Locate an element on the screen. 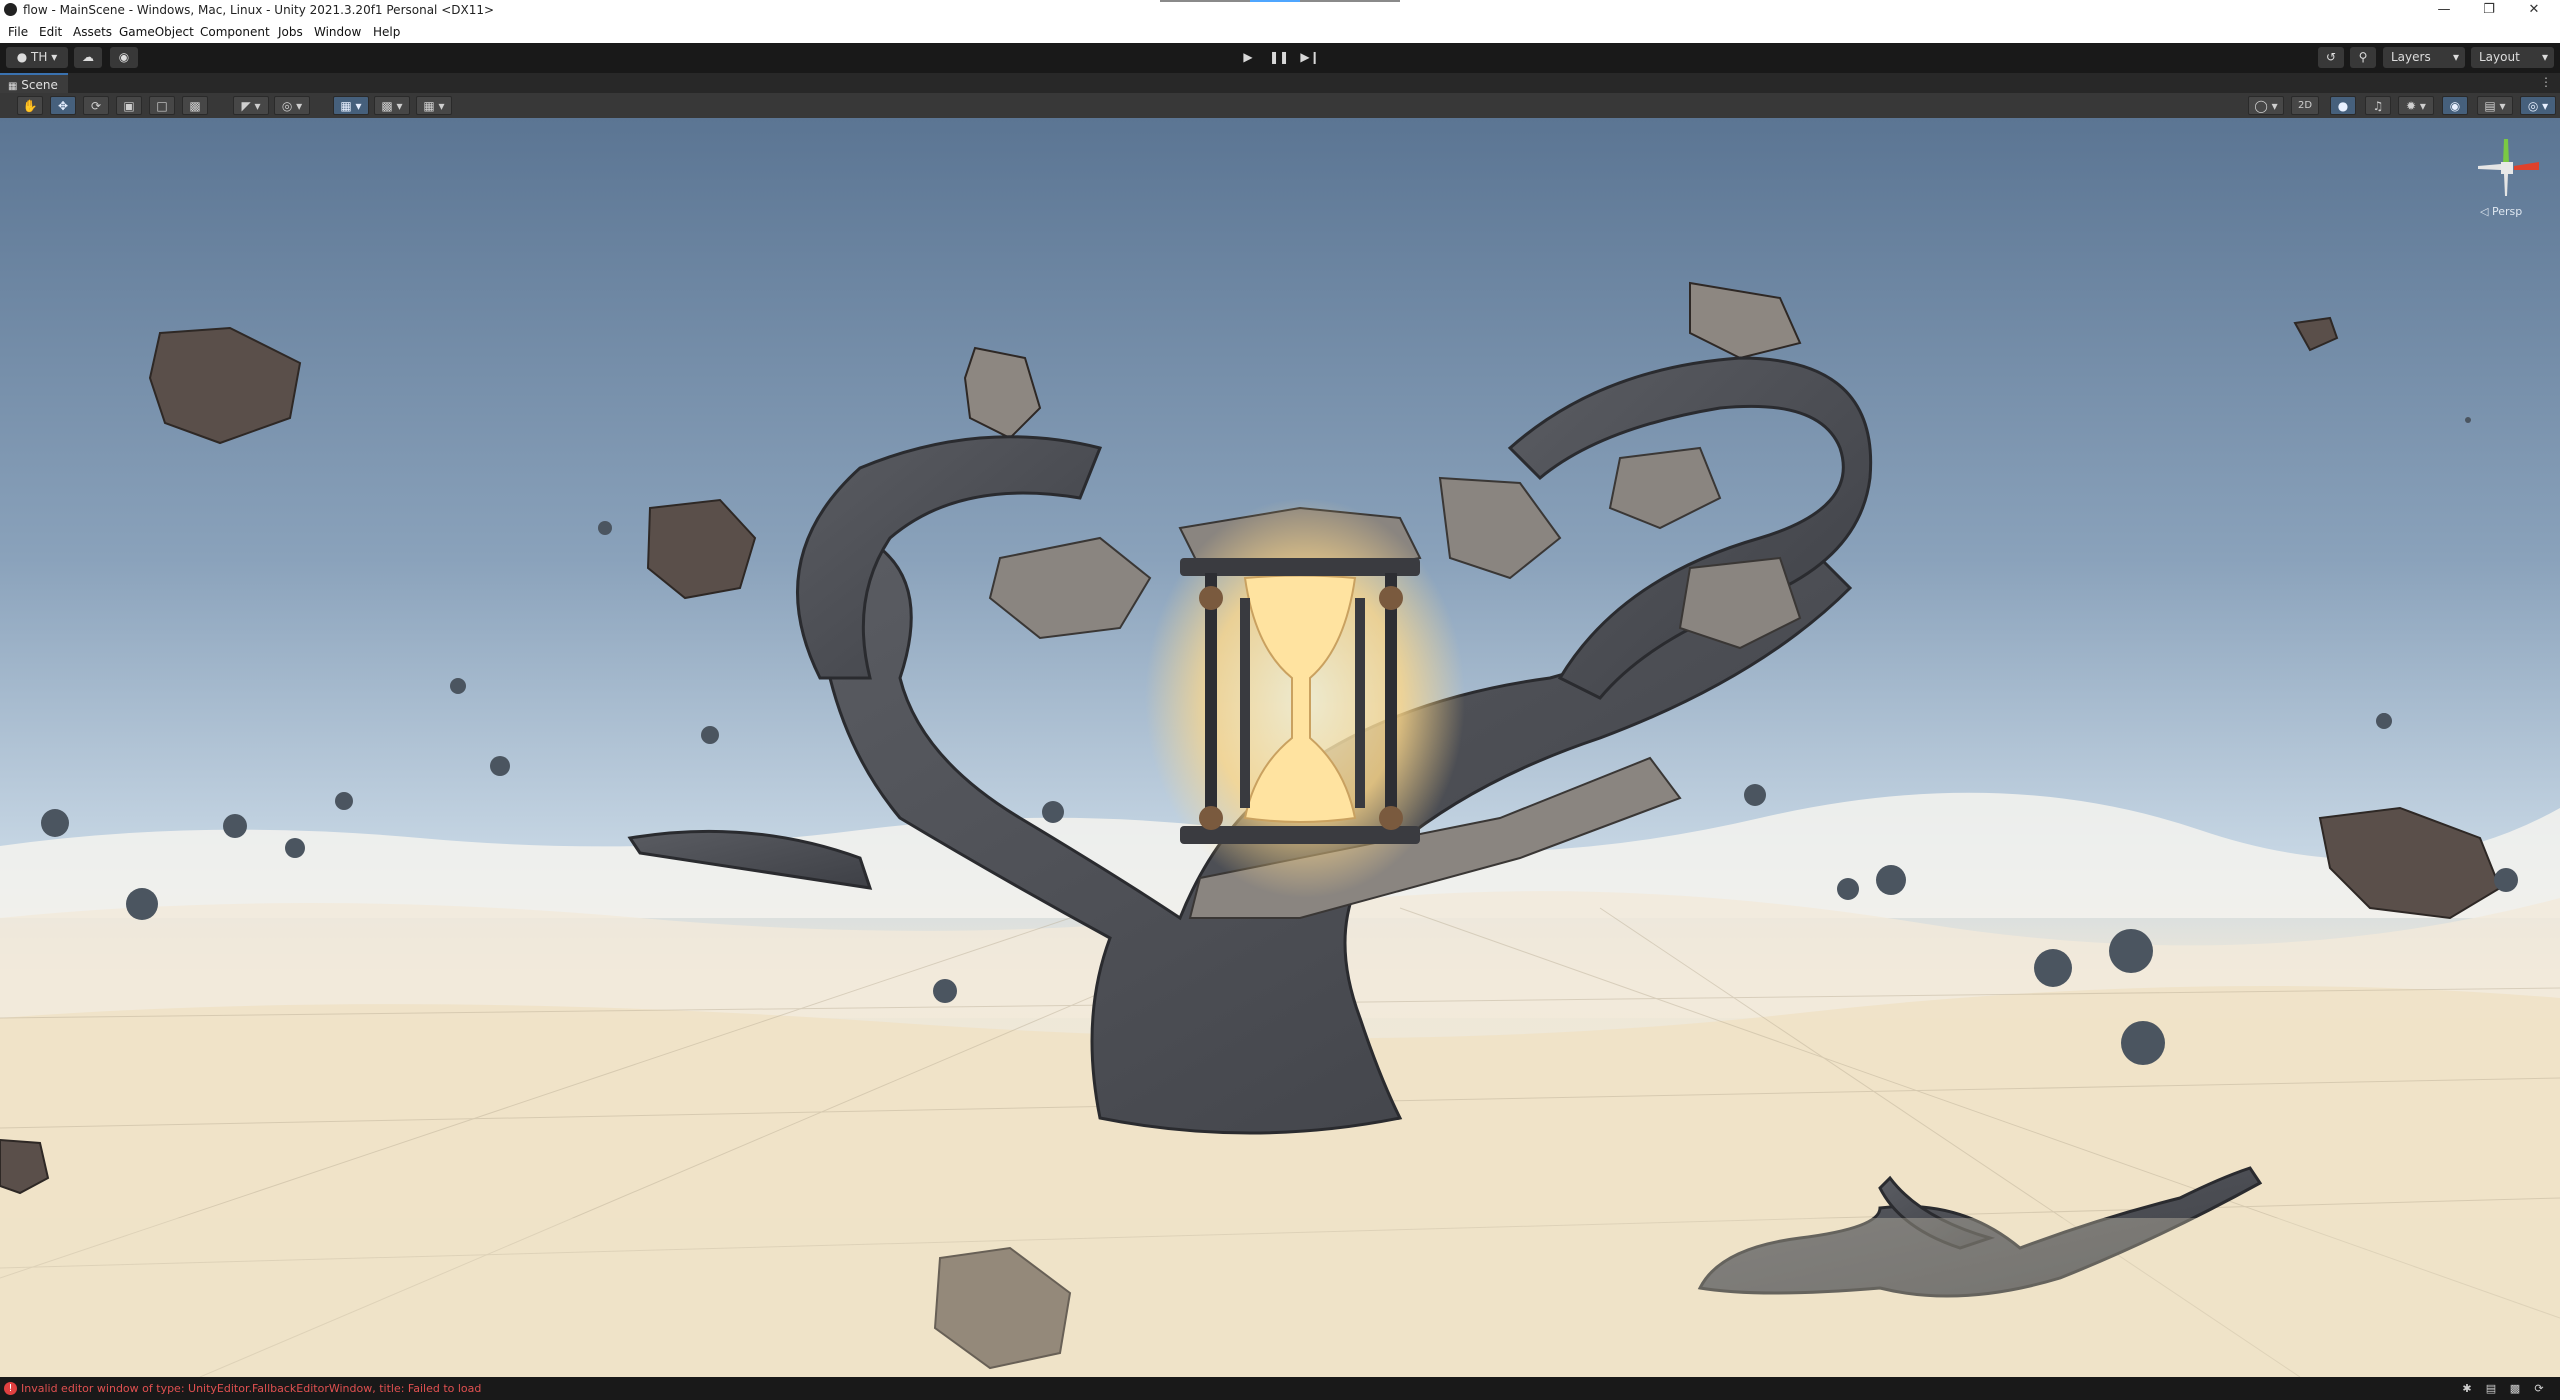 This screenshot has width=2560, height=1400. rotate-tool-icon: ⟳ is located at coordinates (96, 105).